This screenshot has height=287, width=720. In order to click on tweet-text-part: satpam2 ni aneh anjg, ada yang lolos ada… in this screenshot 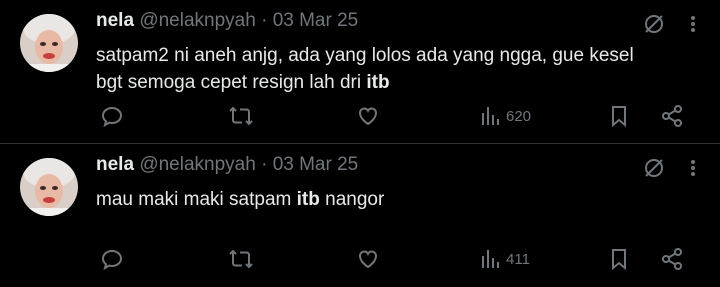, I will do `click(365, 69)`.